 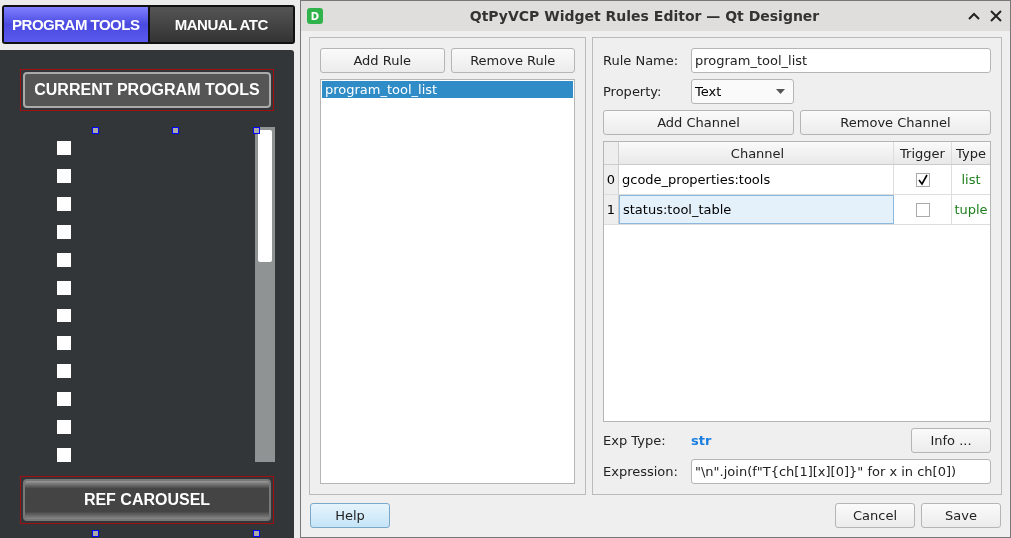 What do you see at coordinates (512, 60) in the screenshot?
I see `rule-button: Remove Rule` at bounding box center [512, 60].